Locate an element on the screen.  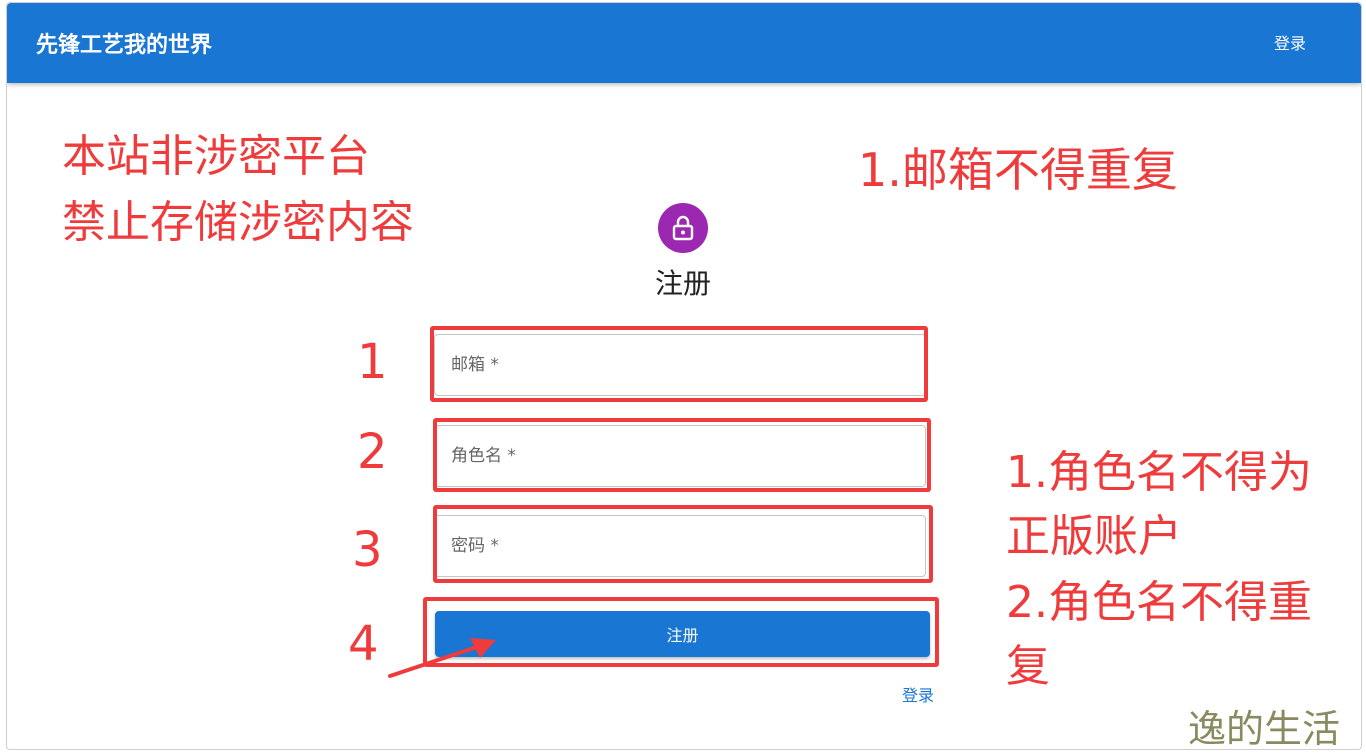
step-number-2: 2 is located at coordinates (372, 452).